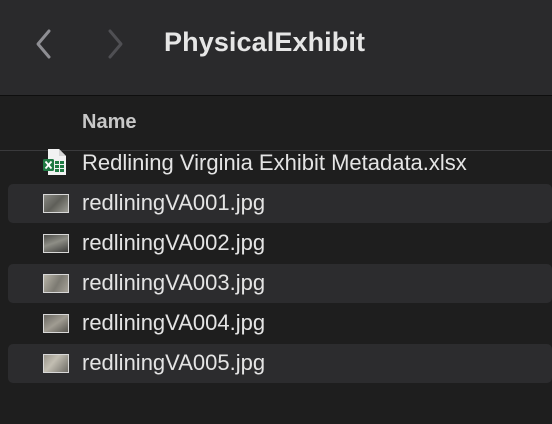 This screenshot has width=552, height=424. Describe the element at coordinates (109, 122) in the screenshot. I see `column-header-label: Name` at that location.